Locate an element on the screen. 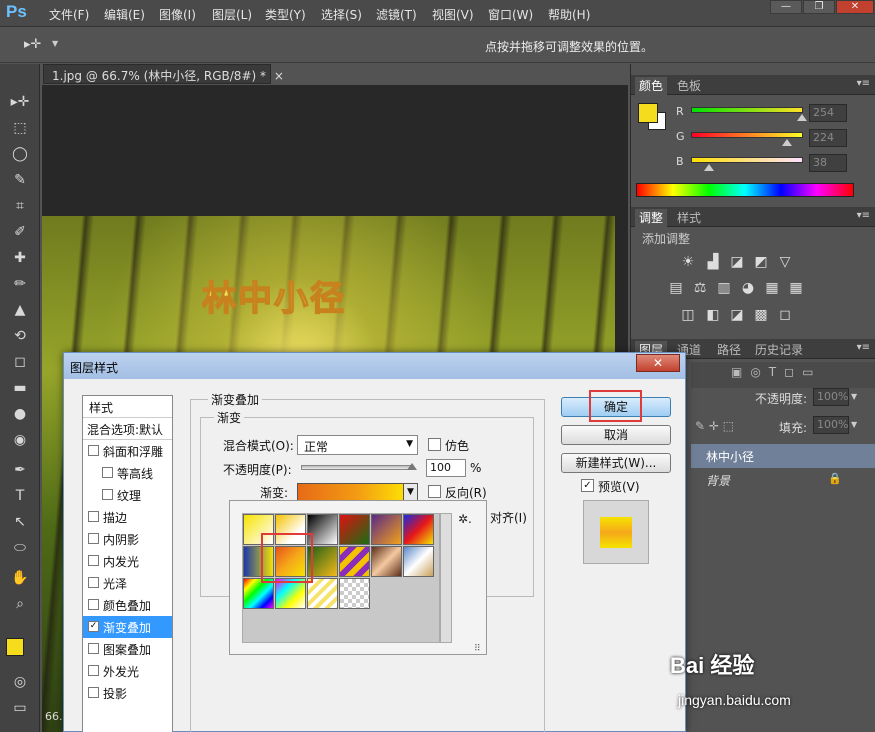  posterize-icon: ◧ is located at coordinates (713, 315).